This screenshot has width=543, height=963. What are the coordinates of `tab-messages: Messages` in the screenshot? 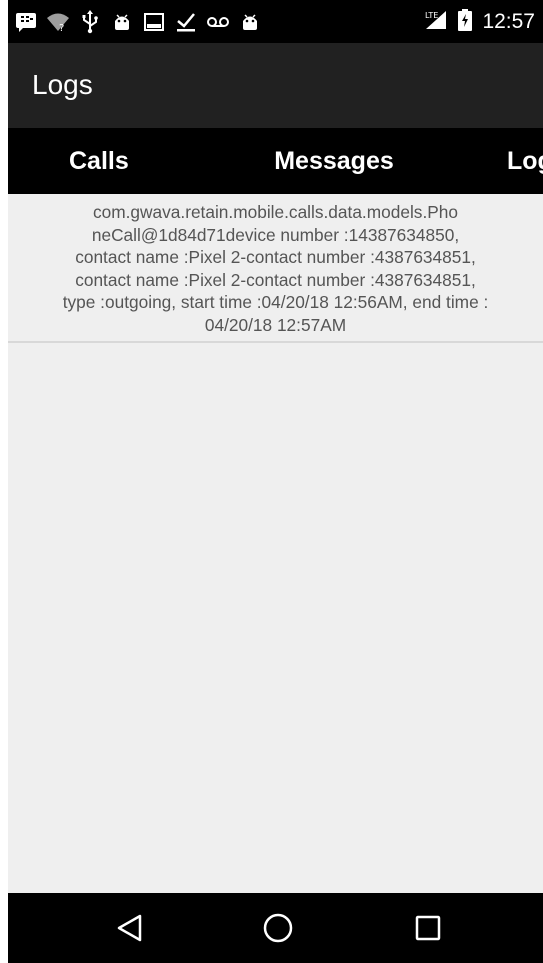 It's located at (334, 161).